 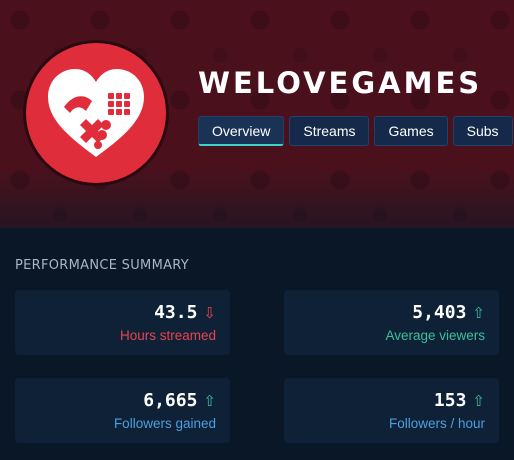 What do you see at coordinates (170, 400) in the screenshot?
I see `stat-value: 6,665` at bounding box center [170, 400].